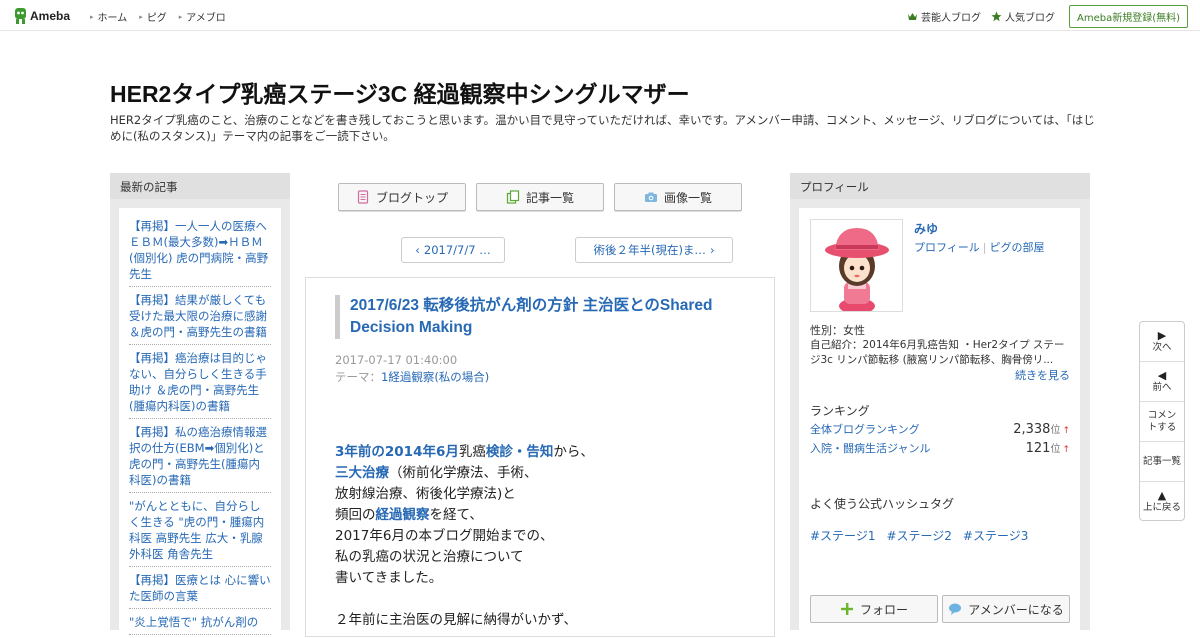 Image resolution: width=1200 pixels, height=638 pixels. I want to click on copy-icon, so click(513, 197).